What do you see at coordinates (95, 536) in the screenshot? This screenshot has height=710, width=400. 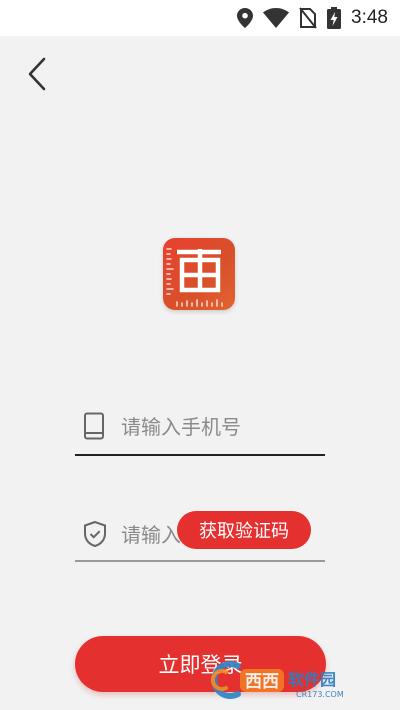 I see `shield-check-icon` at bounding box center [95, 536].